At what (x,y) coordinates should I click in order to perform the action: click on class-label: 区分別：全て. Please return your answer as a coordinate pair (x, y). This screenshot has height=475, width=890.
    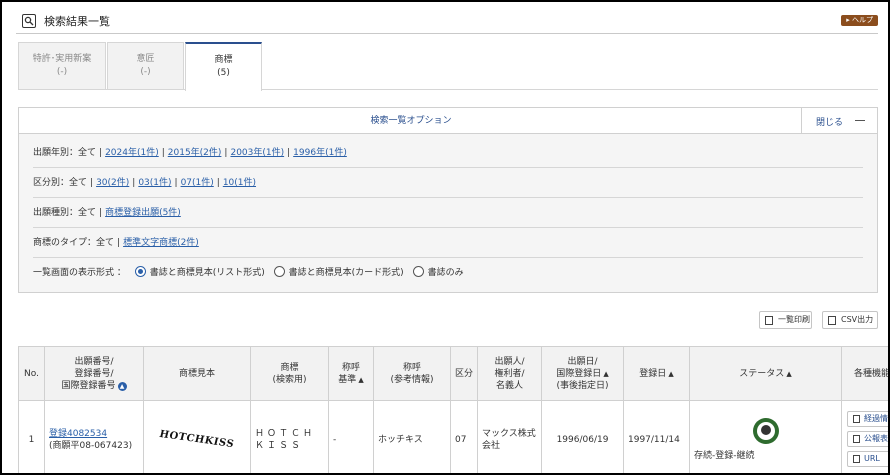
    Looking at the image, I should click on (60, 183).